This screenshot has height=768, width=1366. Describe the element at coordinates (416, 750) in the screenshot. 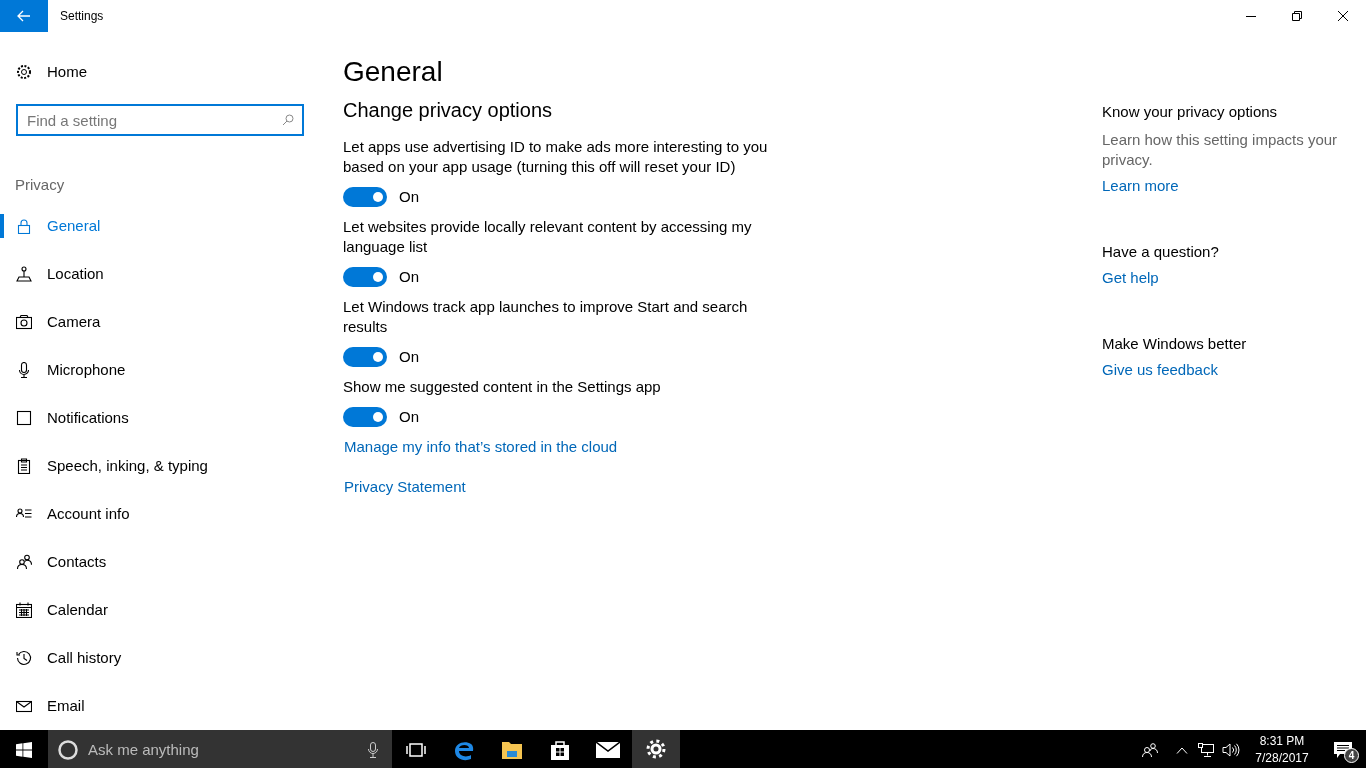

I see `task-view-icon` at that location.